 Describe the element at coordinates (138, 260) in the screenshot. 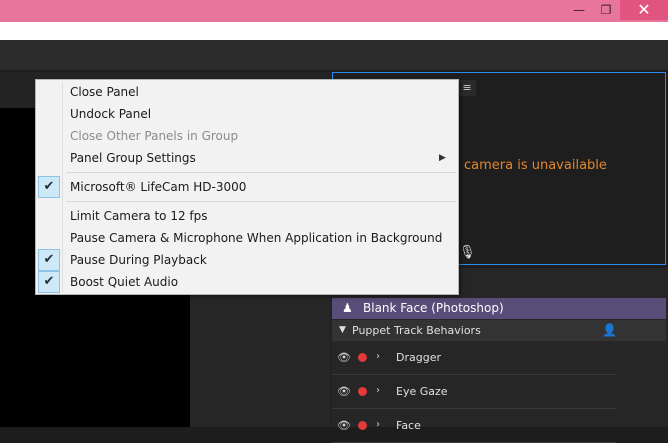

I see `menu-item-label: Pause During Playback` at that location.